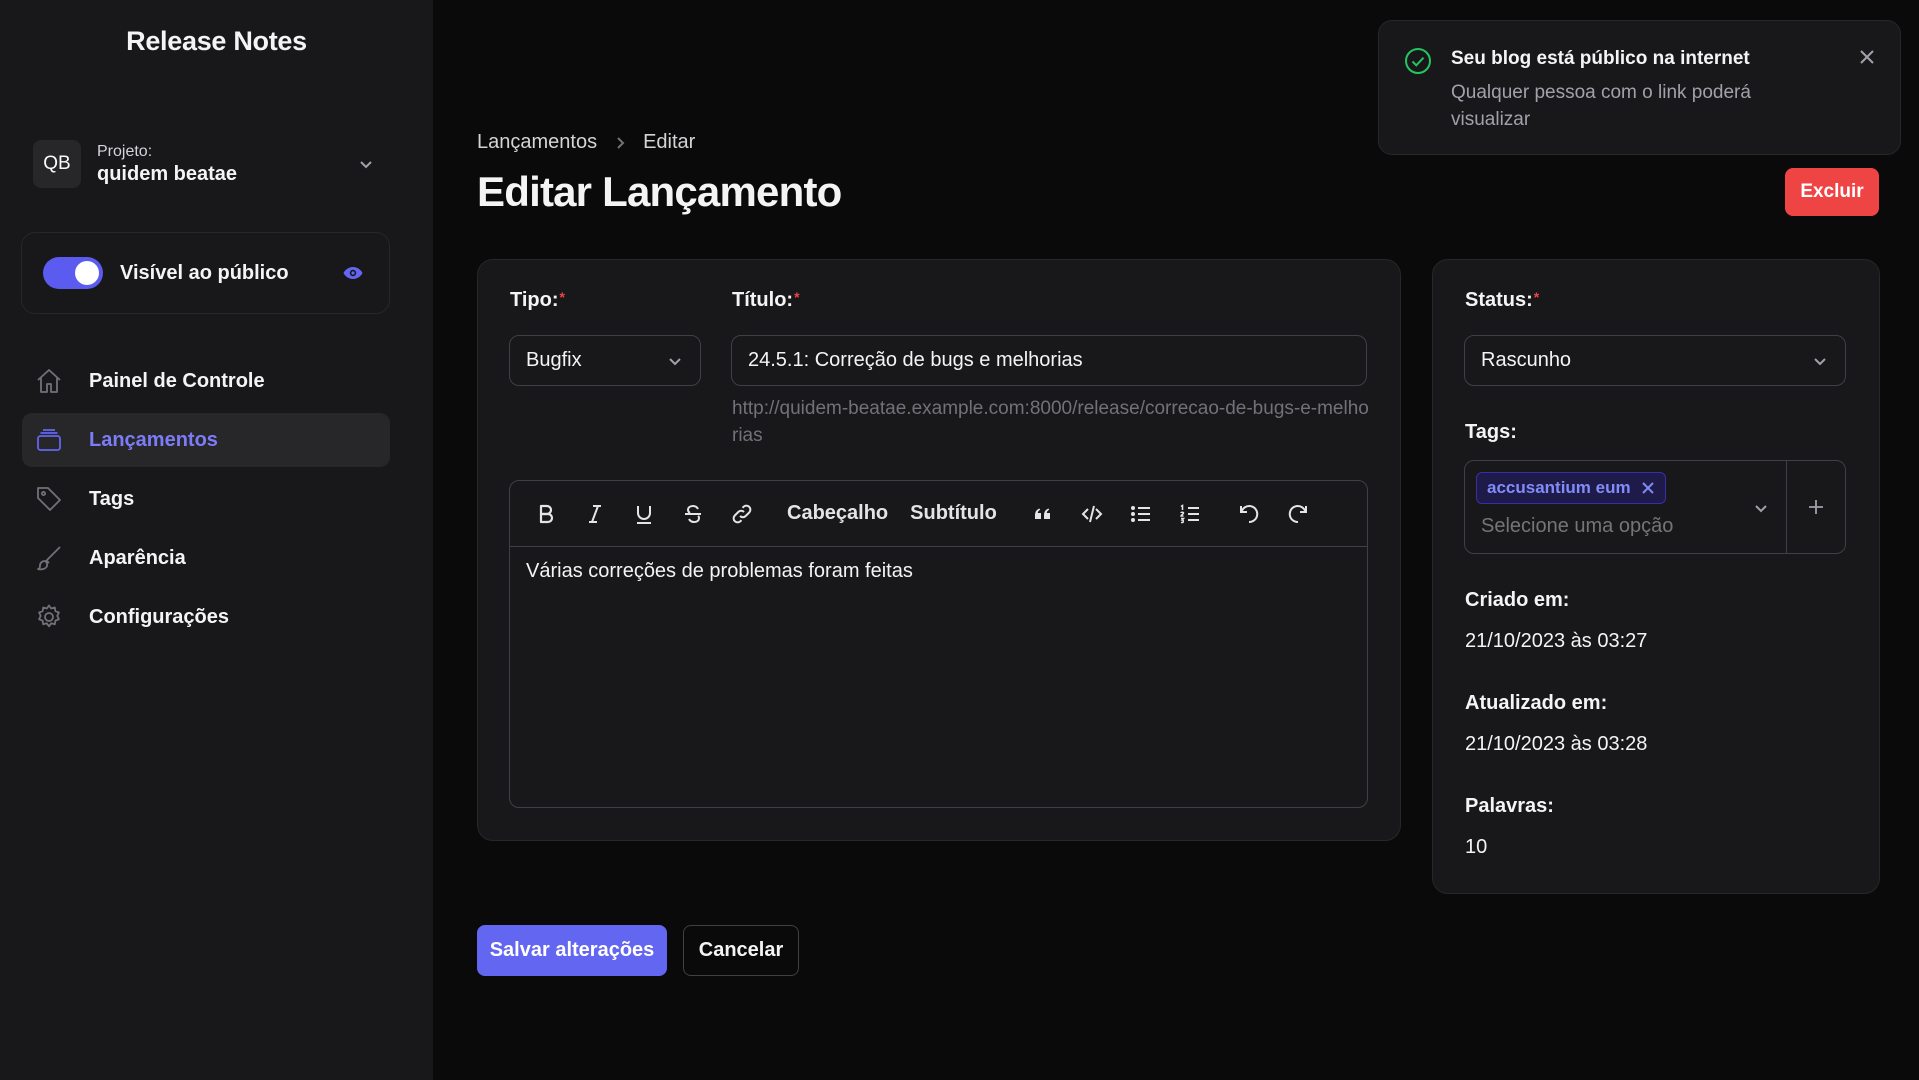 This screenshot has width=1919, height=1080. I want to click on sidebar-item-label: Configurações, so click(159, 616).